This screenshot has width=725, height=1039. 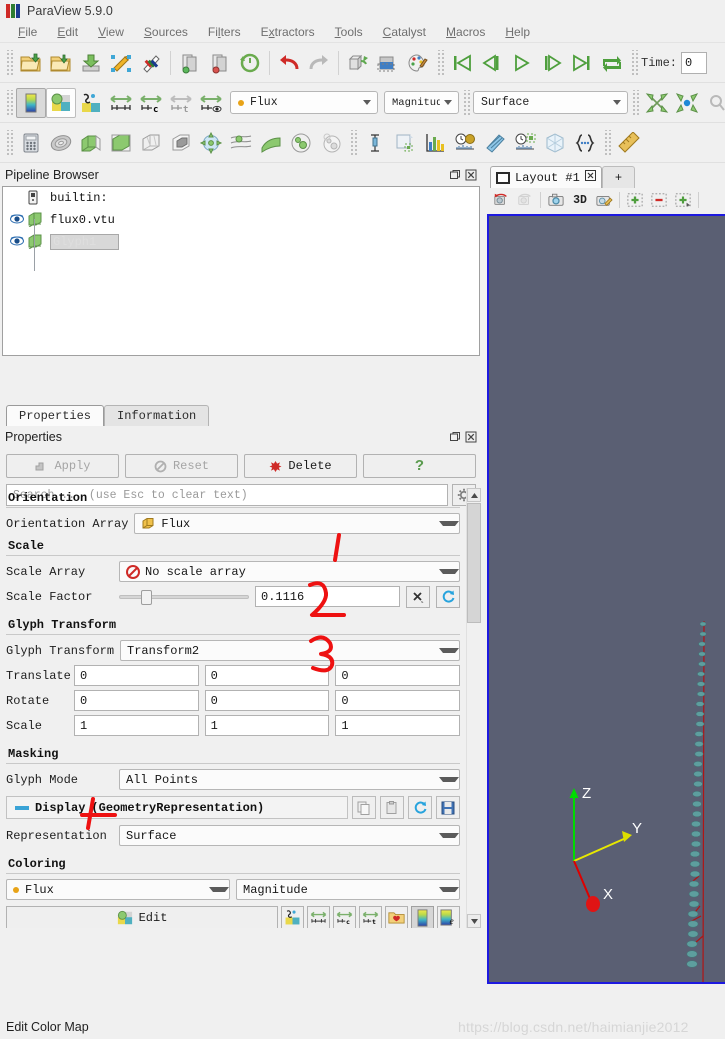 What do you see at coordinates (31, 63) in the screenshot?
I see `open-file-button` at bounding box center [31, 63].